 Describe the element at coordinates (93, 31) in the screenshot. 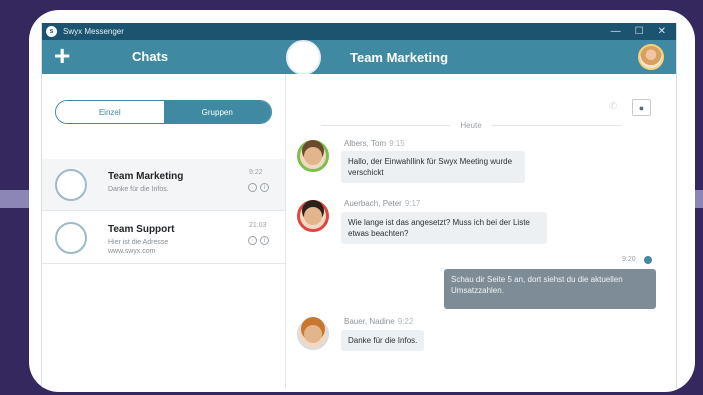

I see `window-title: Swyx Messenger` at that location.